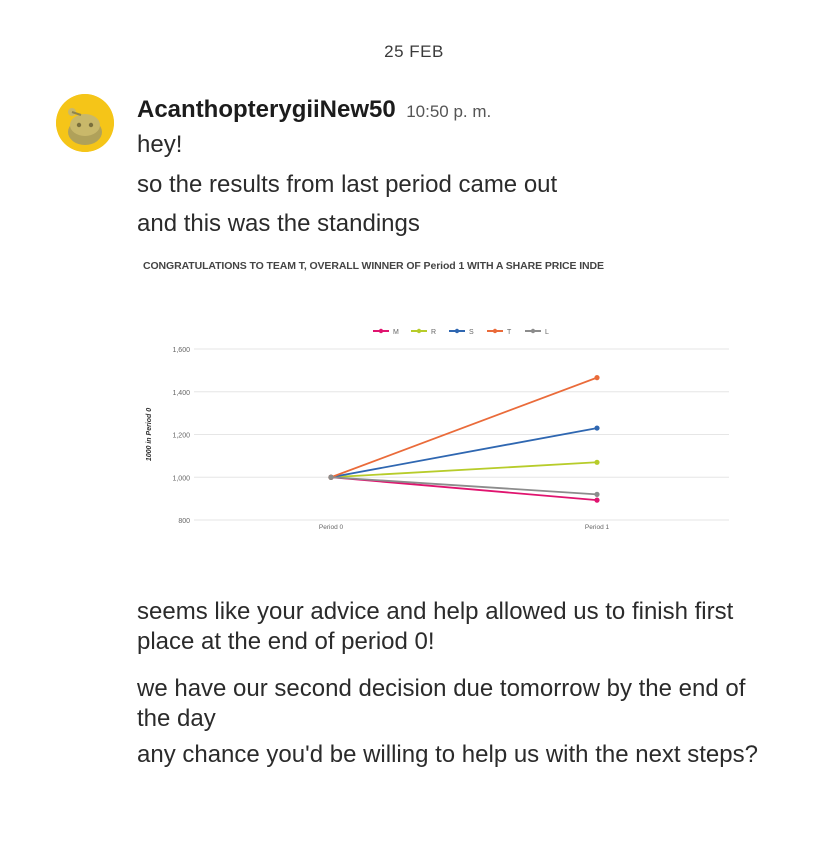 The height and width of the screenshot is (857, 828). What do you see at coordinates (396, 332) in the screenshot?
I see `legend-label: M` at bounding box center [396, 332].